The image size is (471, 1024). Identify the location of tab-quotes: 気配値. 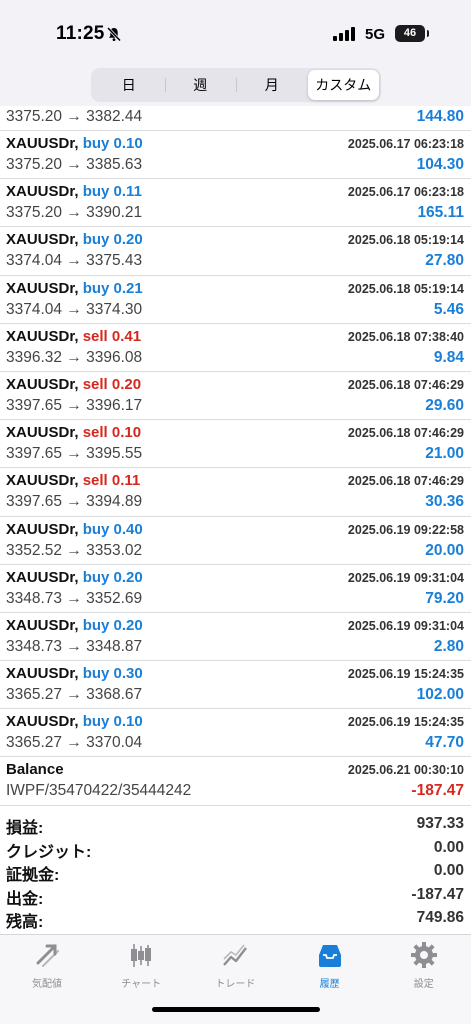
(47, 965).